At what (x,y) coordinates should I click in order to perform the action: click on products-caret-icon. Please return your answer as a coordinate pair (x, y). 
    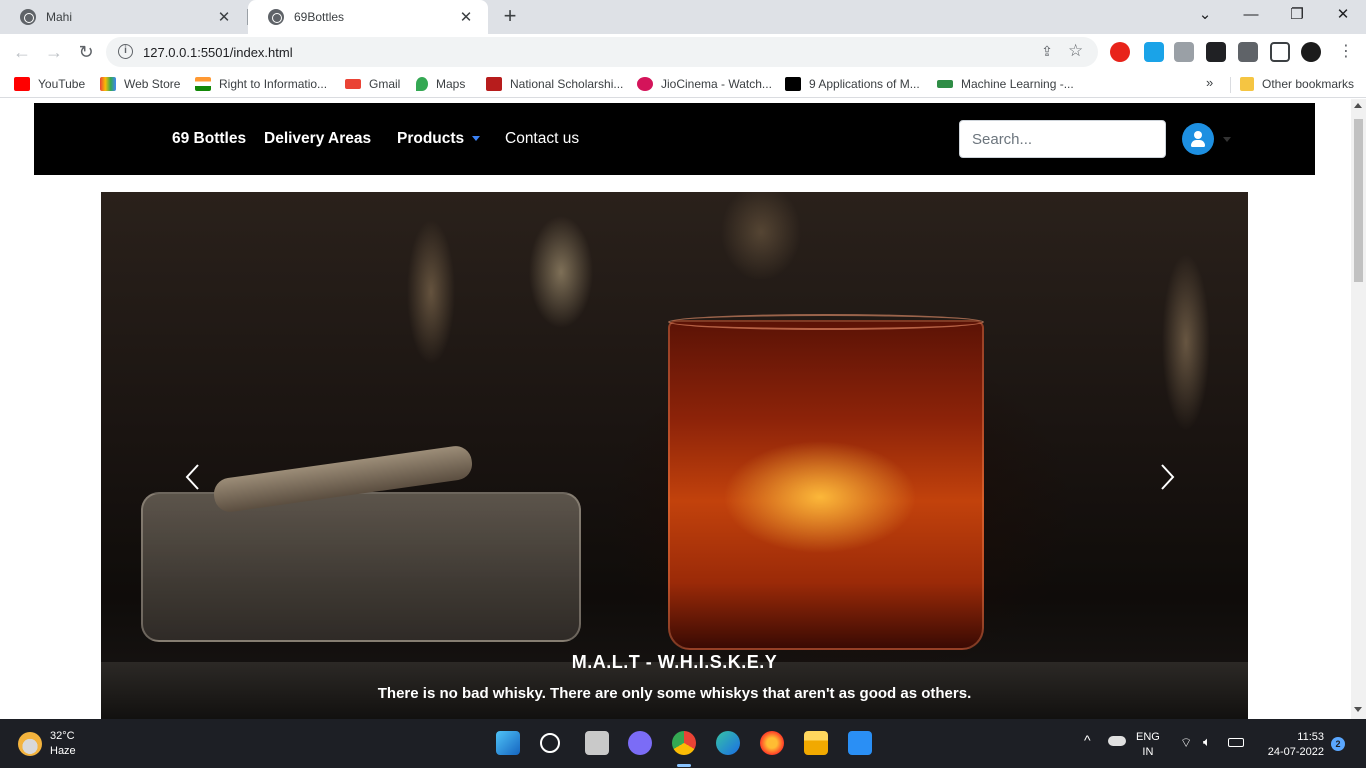
    Looking at the image, I should click on (476, 138).